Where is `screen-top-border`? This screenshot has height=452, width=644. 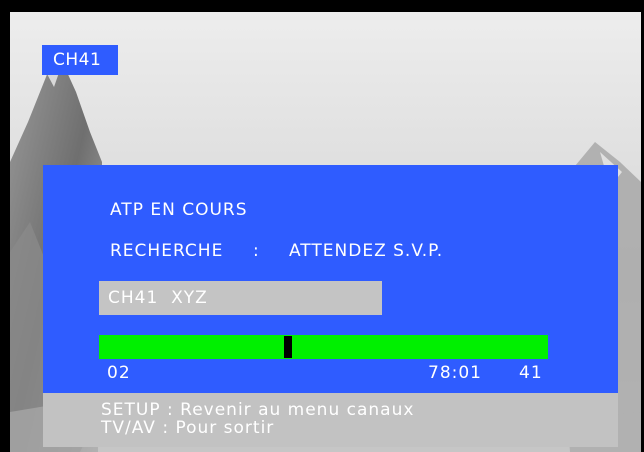 screen-top-border is located at coordinates (322, 6).